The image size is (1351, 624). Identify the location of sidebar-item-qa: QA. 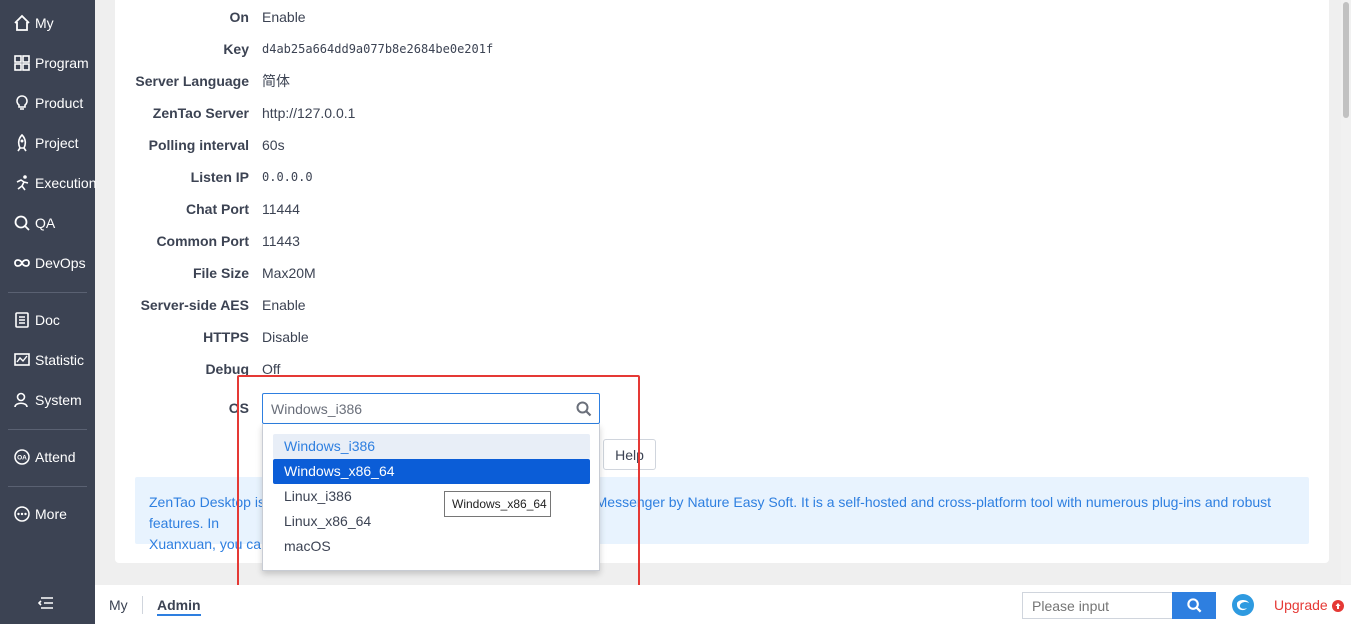
(47, 223).